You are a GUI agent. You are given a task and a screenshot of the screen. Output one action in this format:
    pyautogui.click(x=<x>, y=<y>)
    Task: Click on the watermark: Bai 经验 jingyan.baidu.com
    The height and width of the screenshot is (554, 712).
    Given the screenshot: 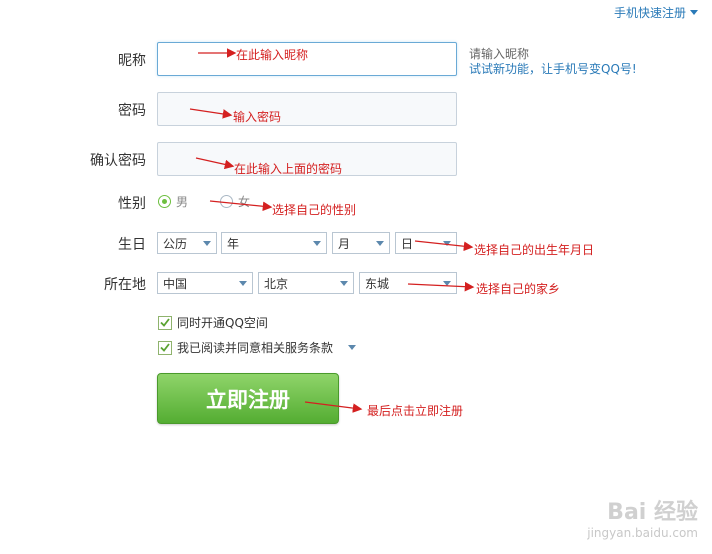 What is the action you would take?
    pyautogui.click(x=642, y=517)
    